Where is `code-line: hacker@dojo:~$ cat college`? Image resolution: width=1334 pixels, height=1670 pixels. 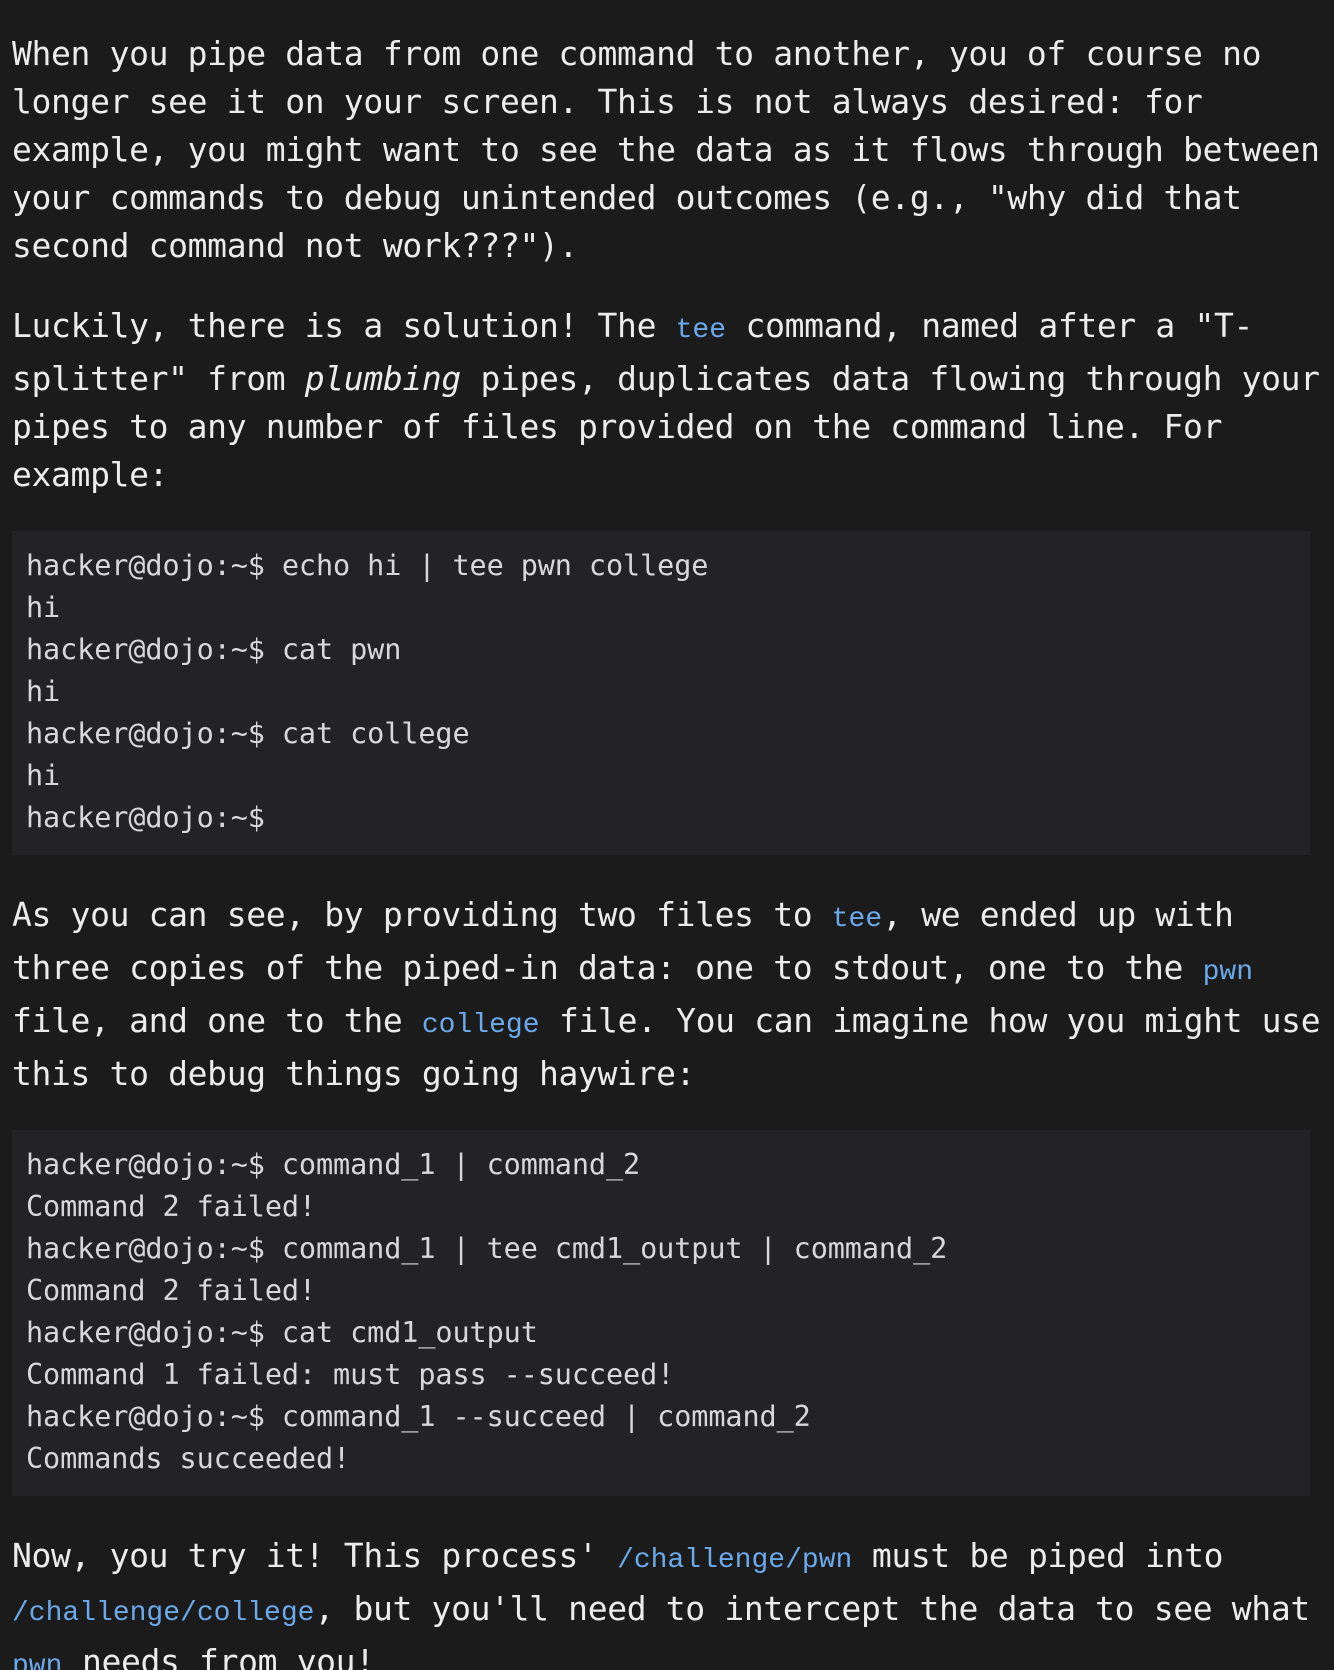
code-line: hacker@dojo:~$ cat college is located at coordinates (248, 733).